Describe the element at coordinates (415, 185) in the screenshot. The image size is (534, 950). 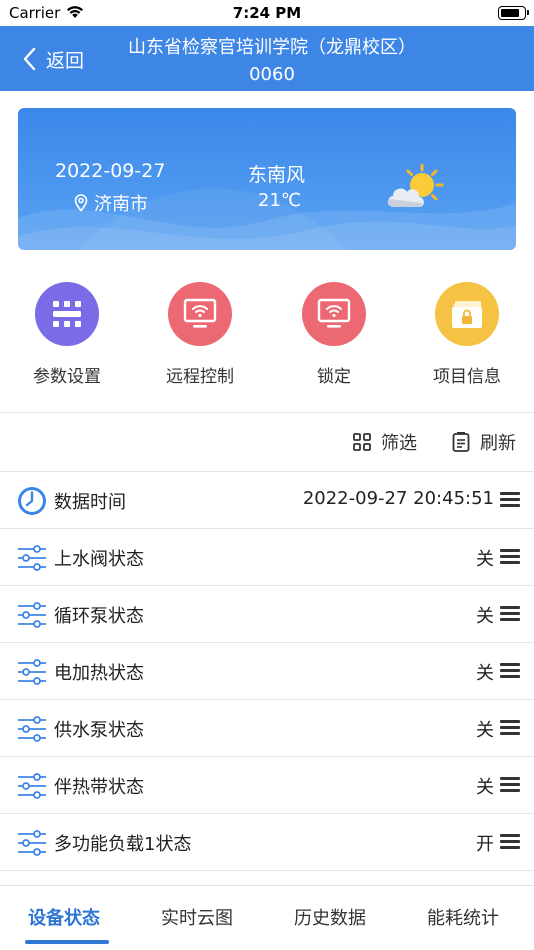
I see `partly-cloudy-icon` at that location.